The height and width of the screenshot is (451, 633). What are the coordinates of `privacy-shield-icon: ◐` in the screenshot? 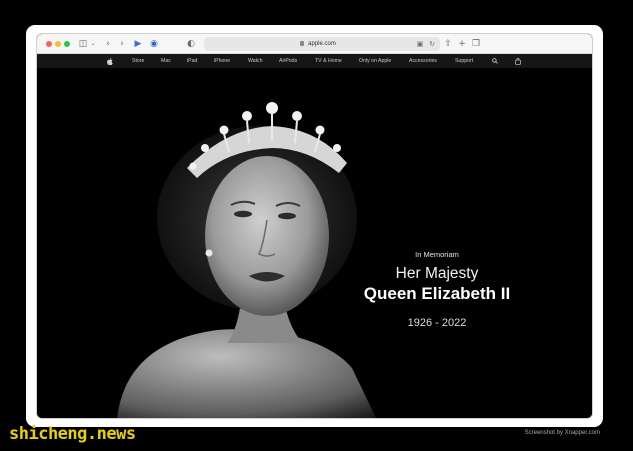 It's located at (191, 44).